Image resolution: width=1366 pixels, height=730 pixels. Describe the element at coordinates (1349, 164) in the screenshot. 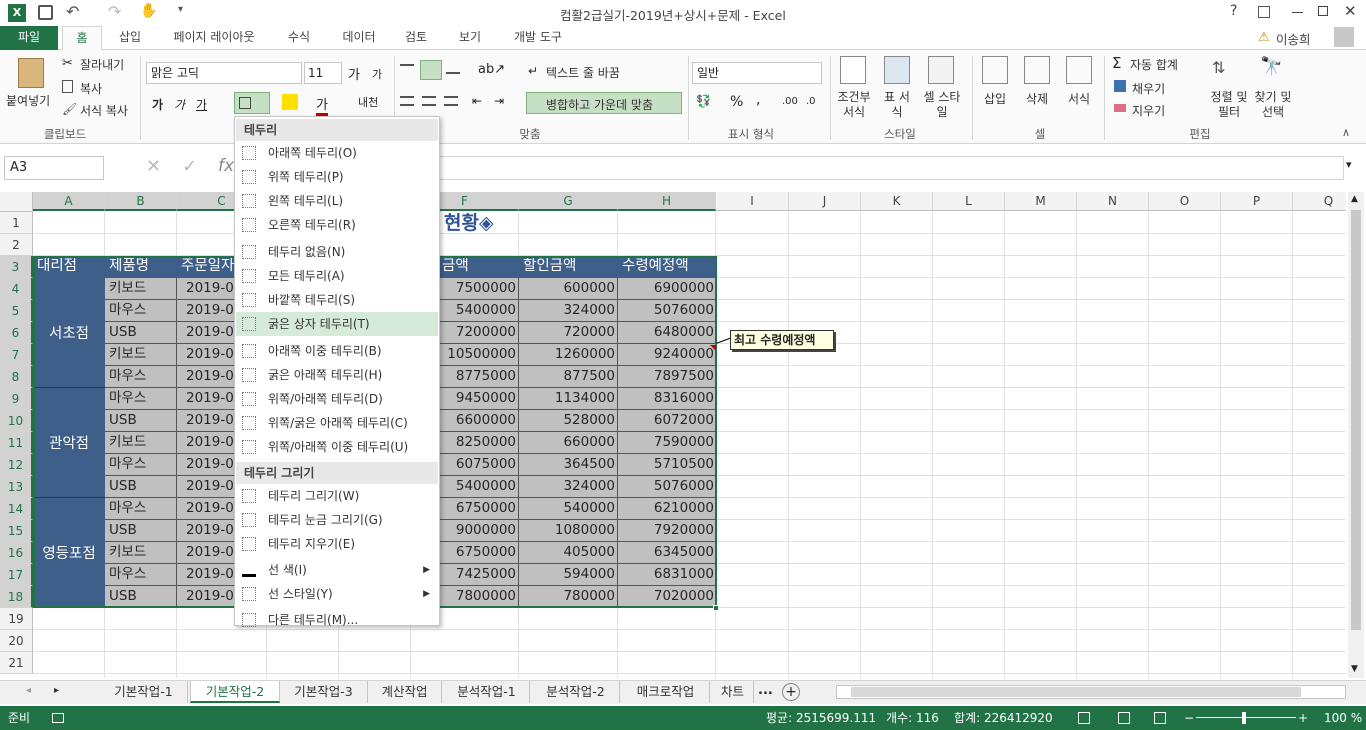

I see `expand-formula-icon: ▾` at that location.